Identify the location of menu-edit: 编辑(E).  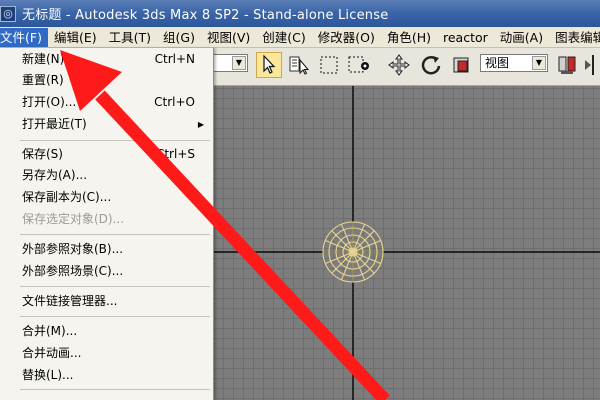
(75, 37).